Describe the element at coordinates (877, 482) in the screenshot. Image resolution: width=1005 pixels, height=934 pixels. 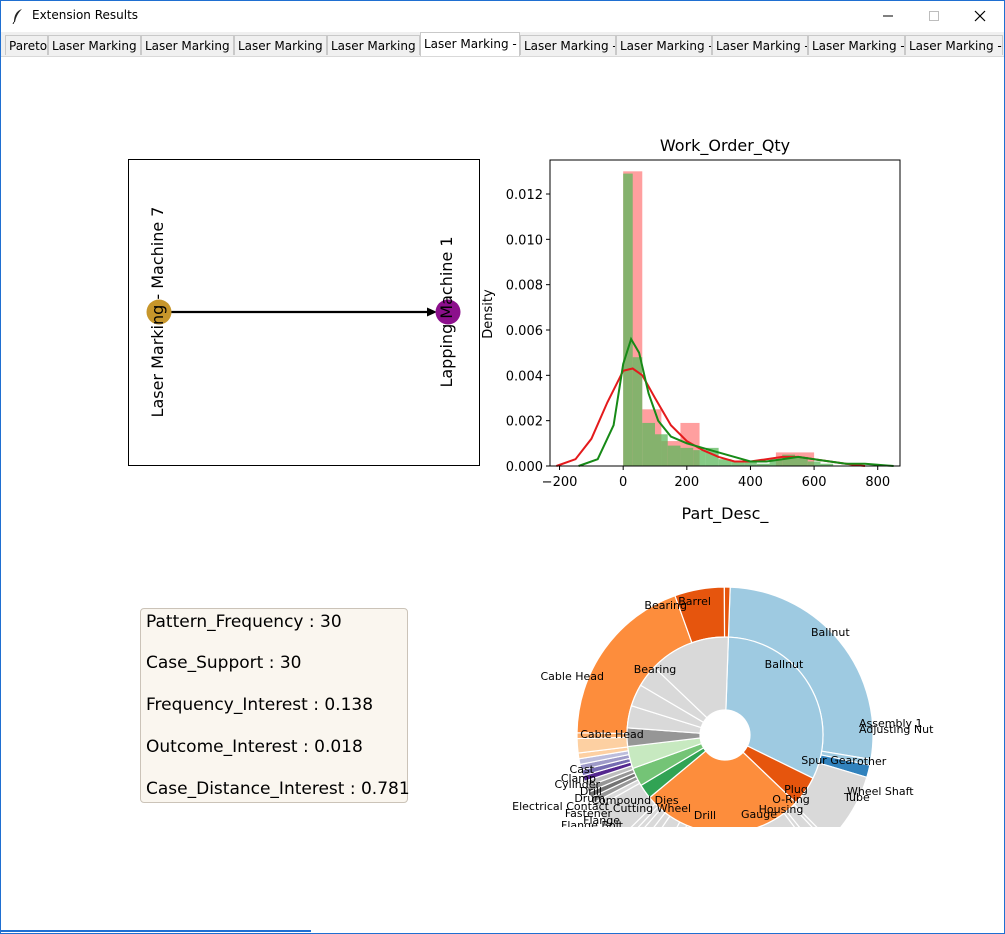
I see `x-tick-label: 800` at that location.